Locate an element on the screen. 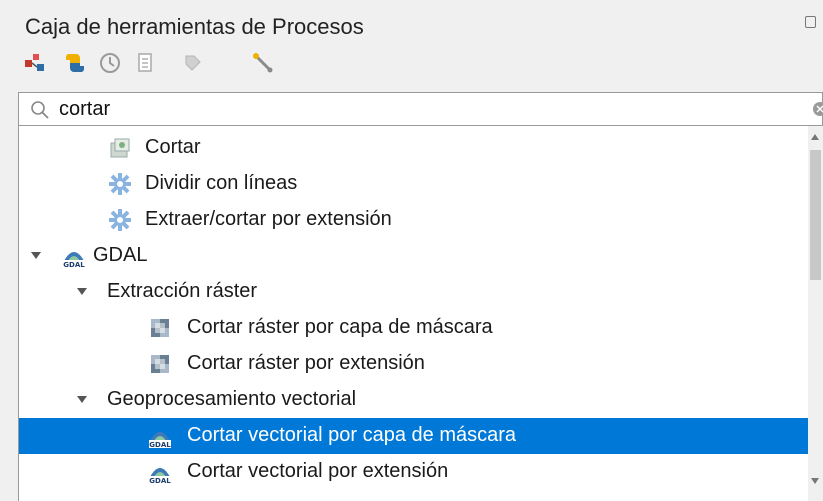 This screenshot has height=501, width=823. tree-item-label: Cortar vectorial por extensión is located at coordinates (318, 471).